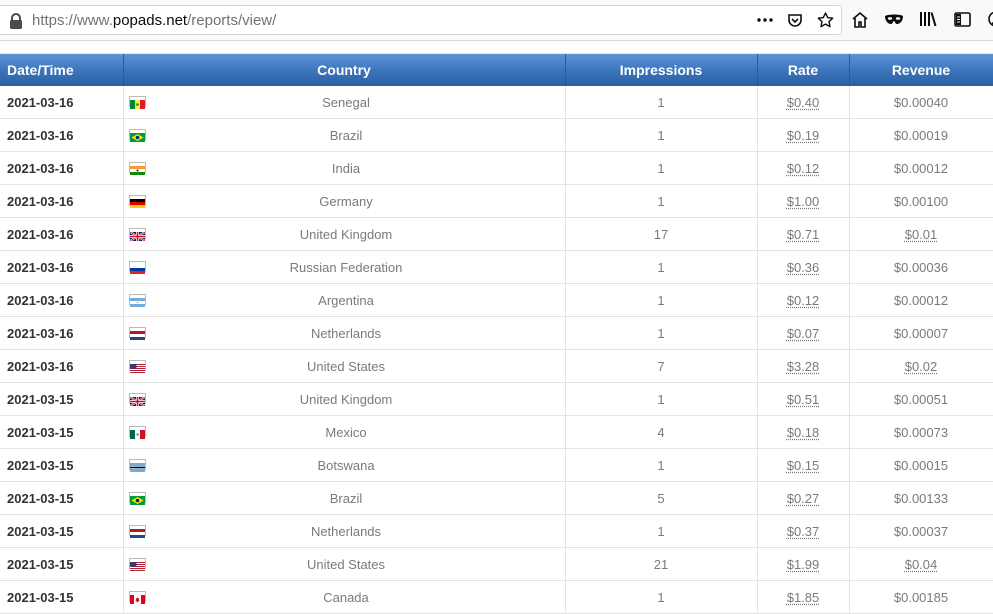  I want to click on row-revenue-cell: $0.00012, so click(921, 168).